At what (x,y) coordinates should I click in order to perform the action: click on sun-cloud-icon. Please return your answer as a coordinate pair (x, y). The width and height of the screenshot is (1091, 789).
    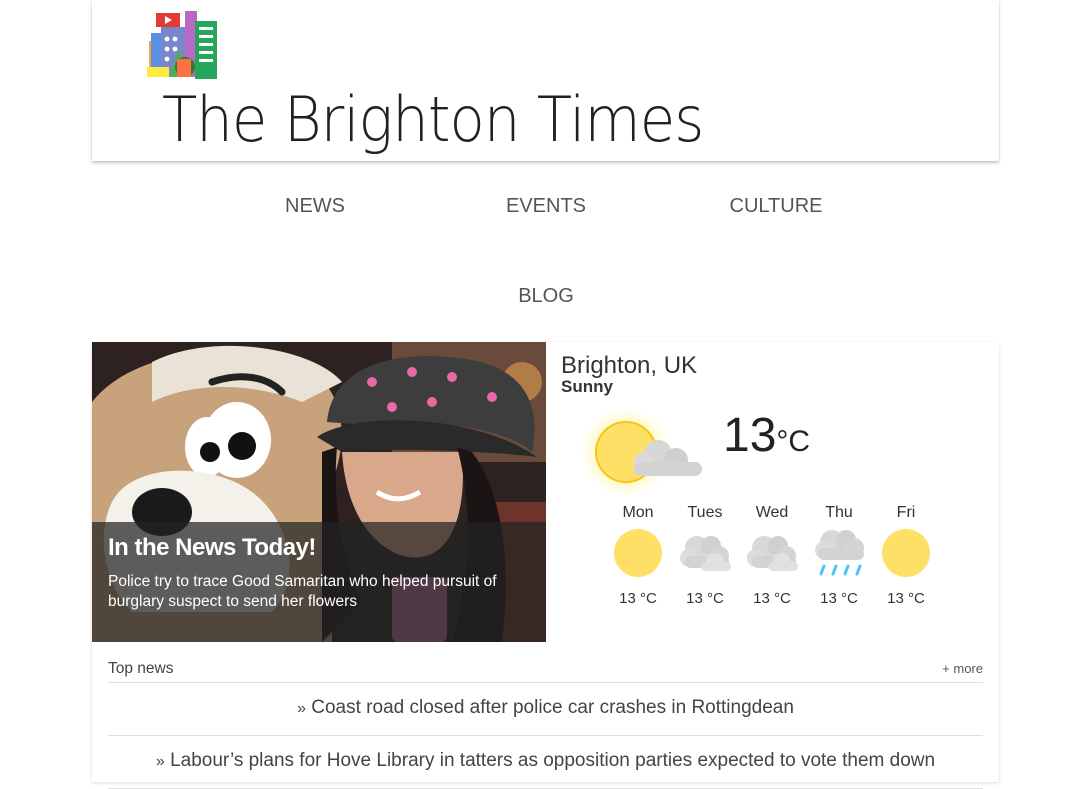
    Looking at the image, I should click on (641, 452).